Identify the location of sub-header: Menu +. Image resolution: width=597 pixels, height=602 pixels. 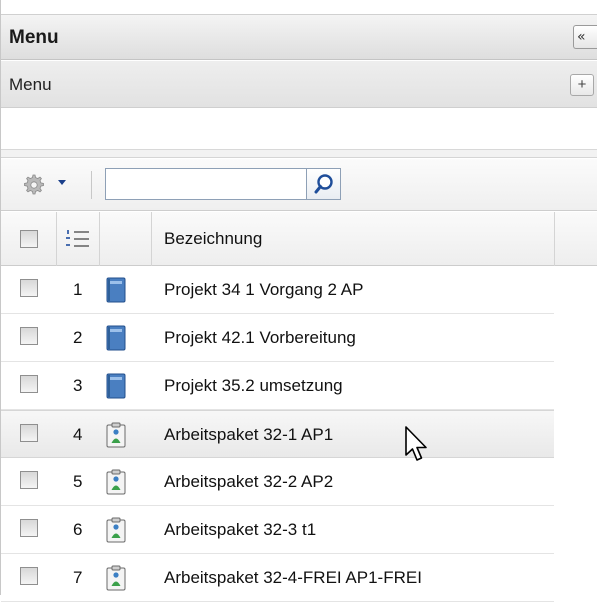
(299, 84).